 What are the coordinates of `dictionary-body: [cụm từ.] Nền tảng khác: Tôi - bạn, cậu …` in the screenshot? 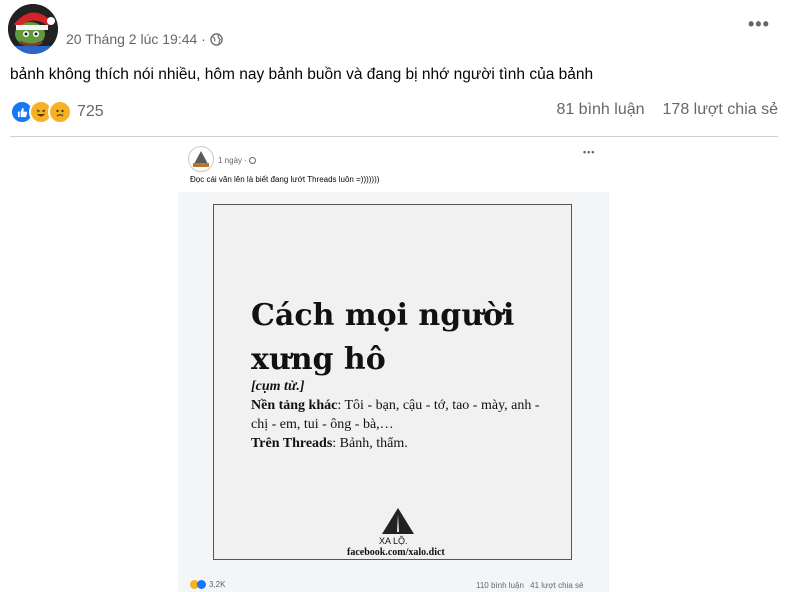 It's located at (401, 415).